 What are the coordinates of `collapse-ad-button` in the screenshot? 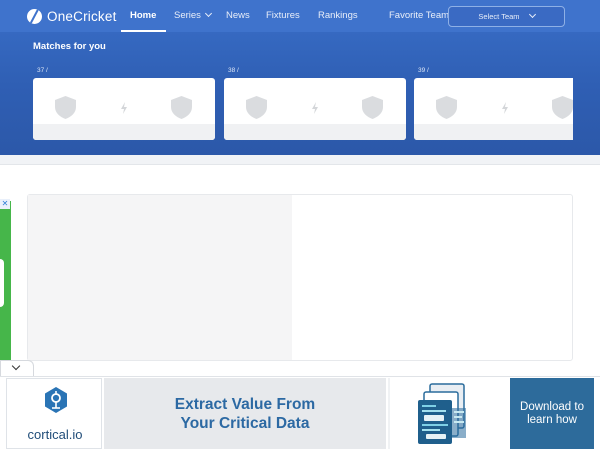 It's located at (17, 368).